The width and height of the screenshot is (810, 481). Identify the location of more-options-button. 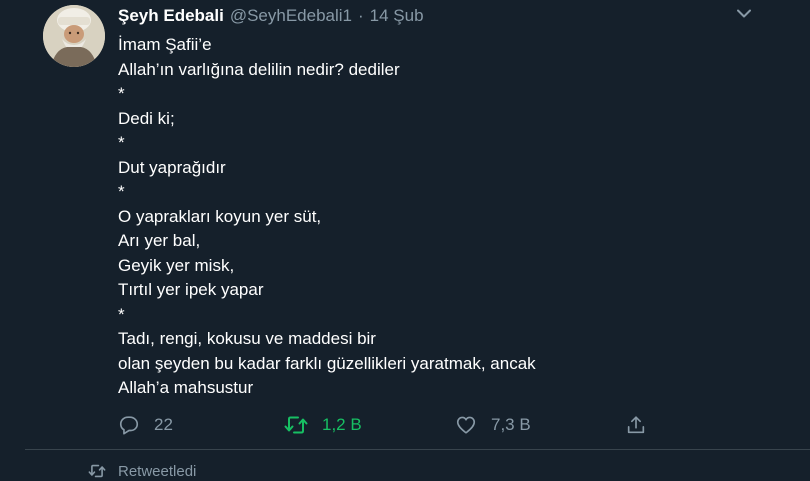
(744, 13).